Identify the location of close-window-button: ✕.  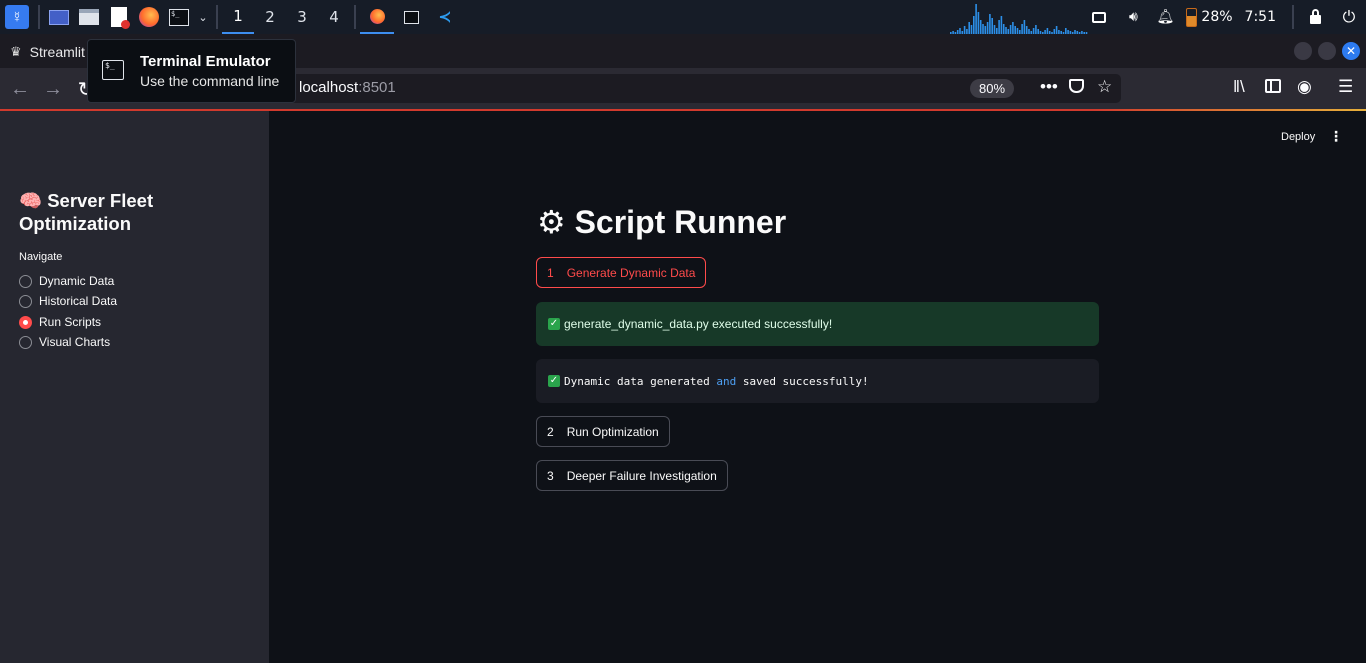
(1351, 51).